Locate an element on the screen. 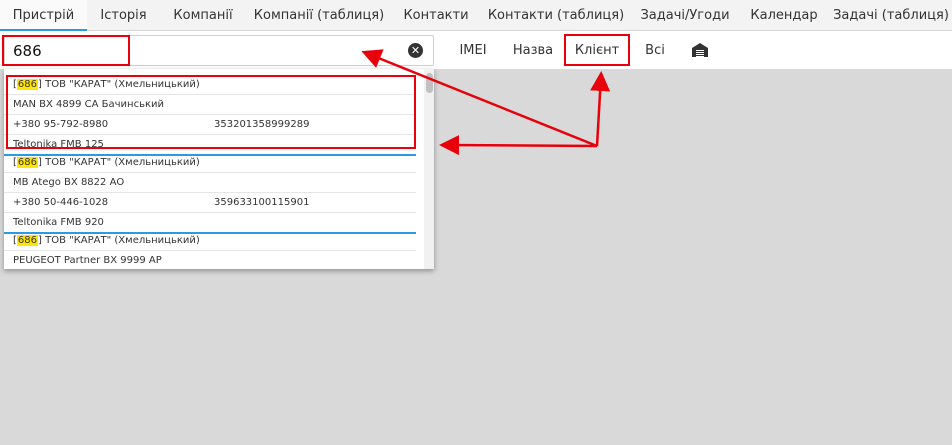 The image size is (952, 445). result-vehicle: MB Atego ВХ 8822 АО is located at coordinates (210, 183).